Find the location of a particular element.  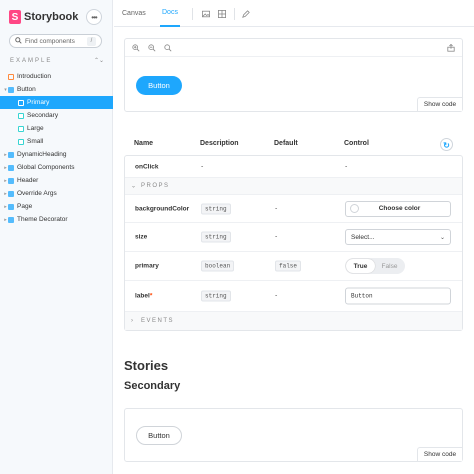

arg-name-label: label* is located at coordinates (143, 296).